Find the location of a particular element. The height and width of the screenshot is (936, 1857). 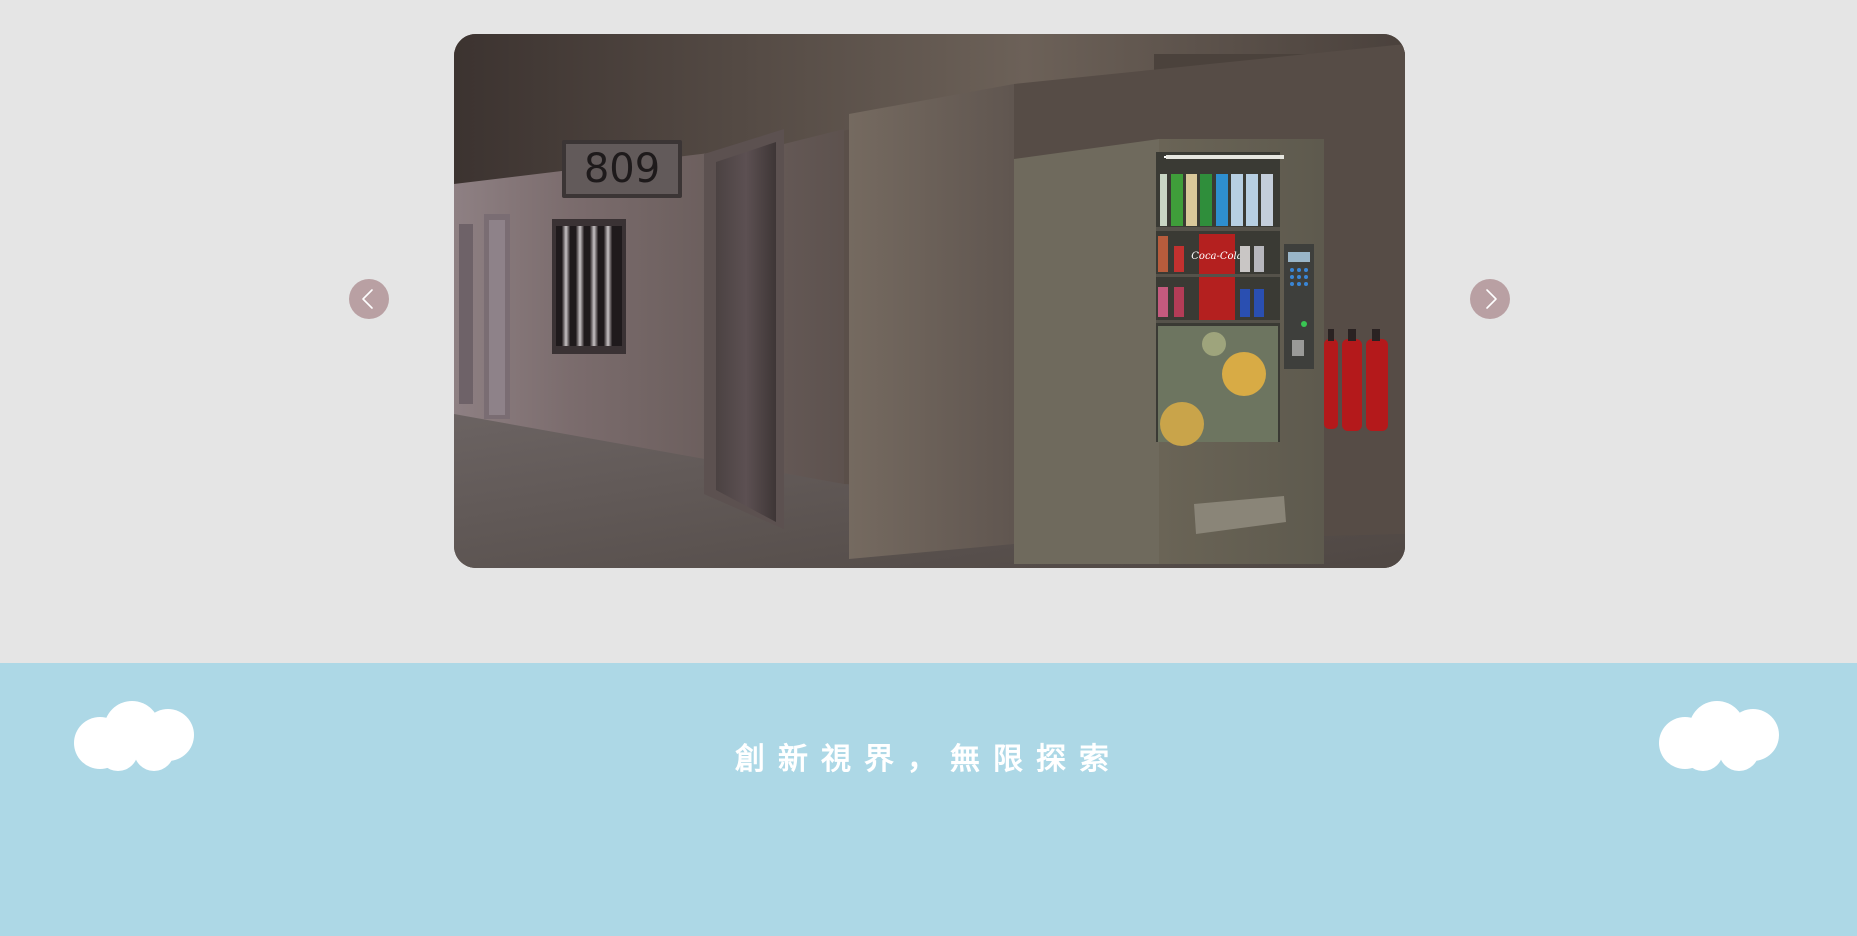

carousel-next-button is located at coordinates (1490, 299).